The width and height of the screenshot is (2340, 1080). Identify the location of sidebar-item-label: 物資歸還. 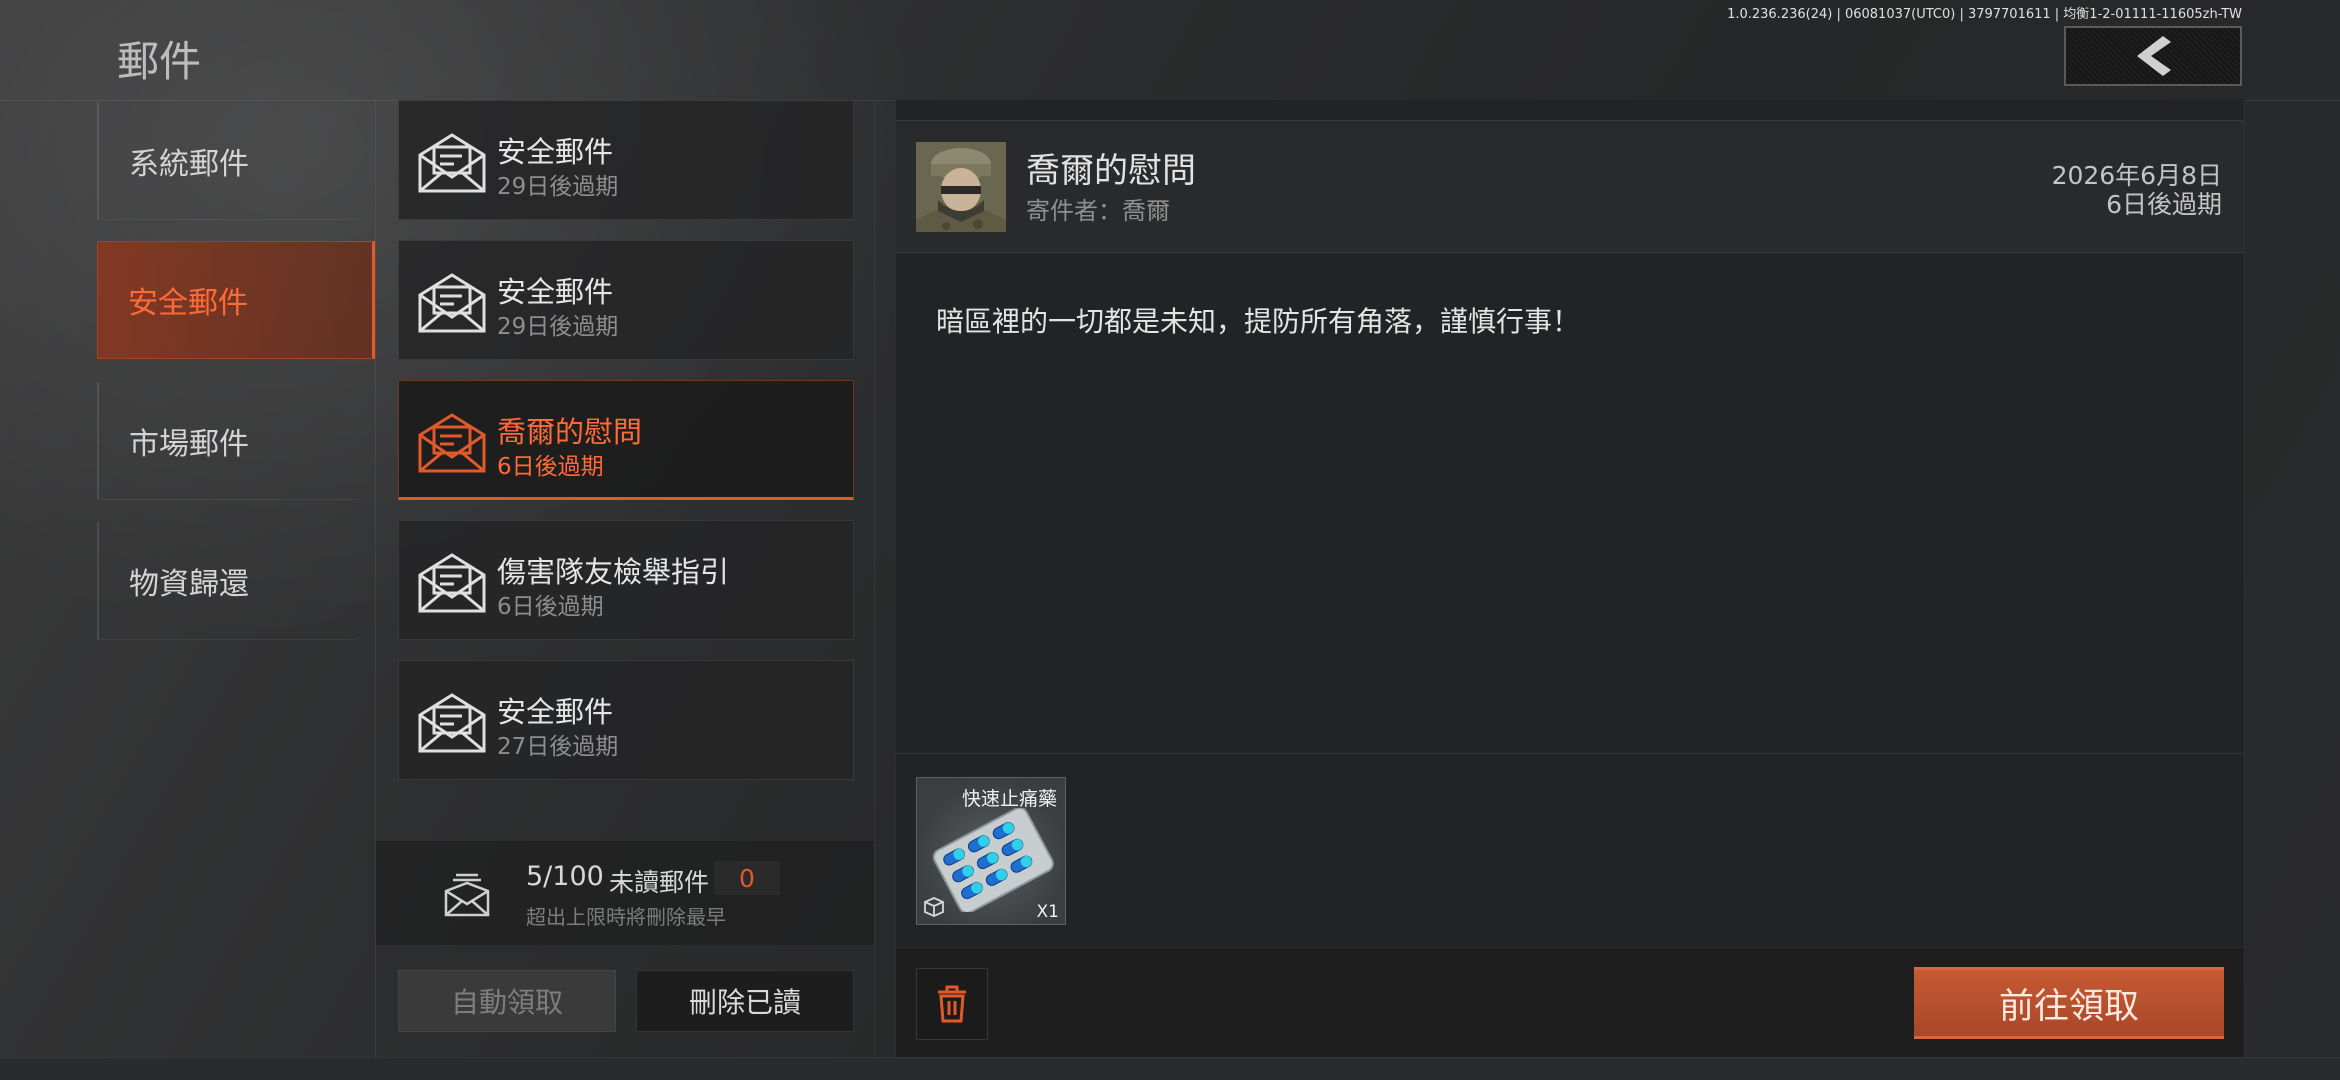
(189, 584).